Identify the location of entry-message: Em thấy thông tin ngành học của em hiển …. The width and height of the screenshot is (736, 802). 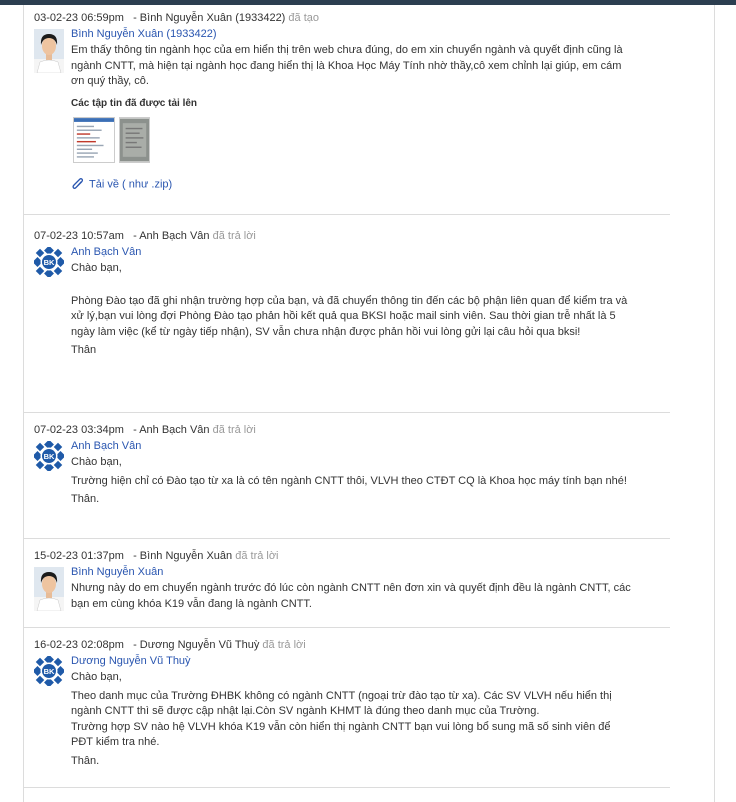
(351, 66).